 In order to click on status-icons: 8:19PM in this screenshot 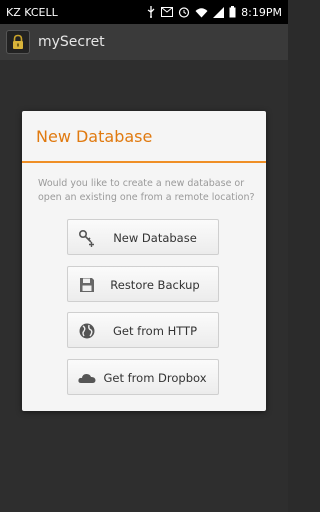, I will do `click(214, 12)`.